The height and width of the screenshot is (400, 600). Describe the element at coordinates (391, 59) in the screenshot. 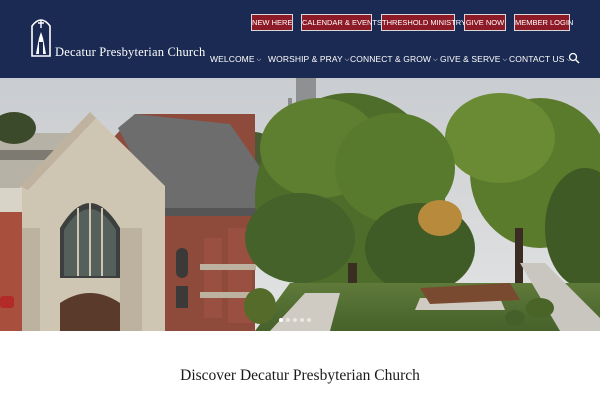

I see `nav-connect-grow-label: CONNECT & GROW` at that location.